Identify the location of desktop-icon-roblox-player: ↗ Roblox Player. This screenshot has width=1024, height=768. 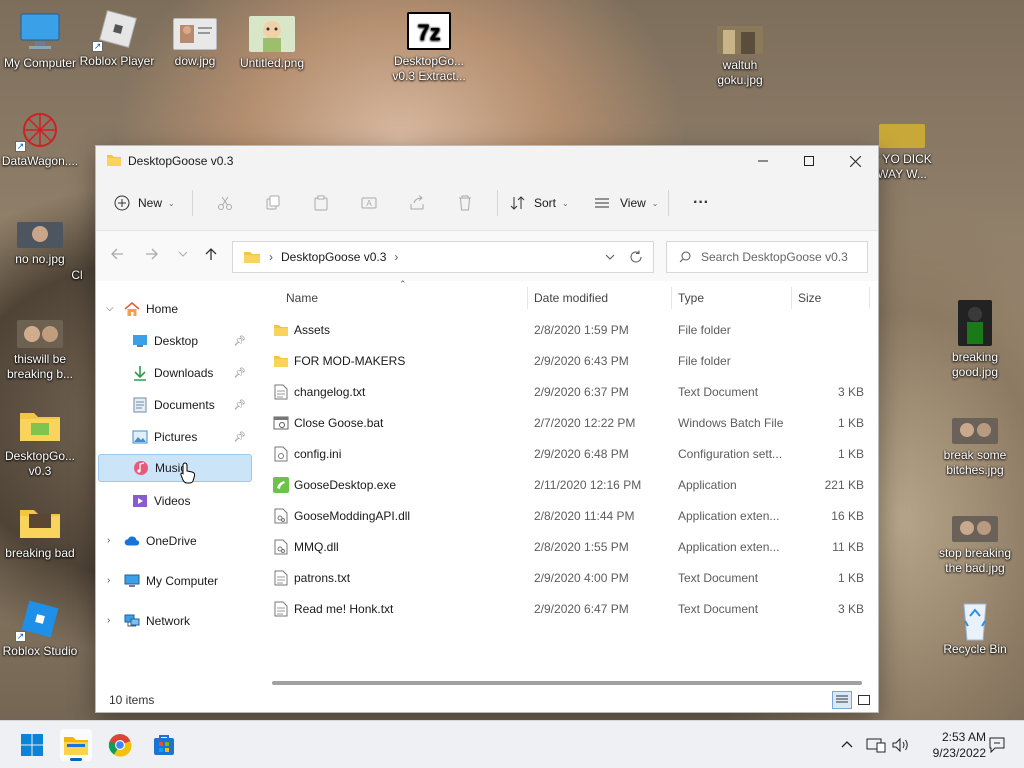
(117, 39).